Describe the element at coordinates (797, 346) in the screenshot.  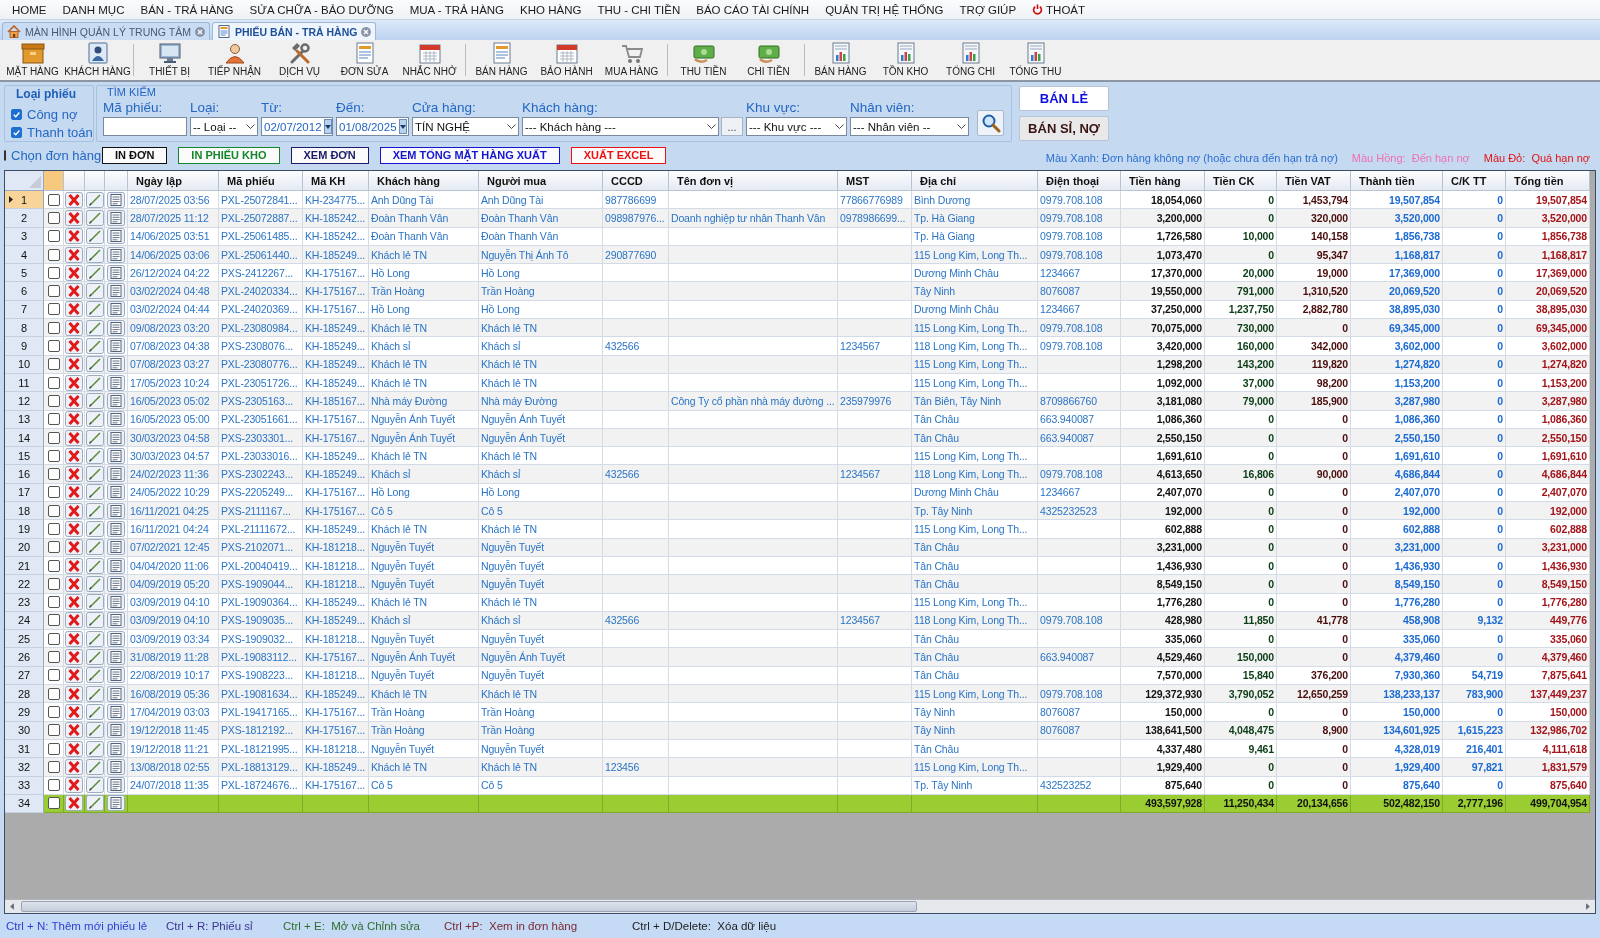
I see `table-row: 9 07/08/2023 04:38 PXS-2308076... KH-185249... Khách sỉ Khách sỉ 432566 1234567 118 Long Kim, Long Th... 0979.708.108 3,420,000 160,000 342,000 3,602,000 0 3,602,000` at that location.